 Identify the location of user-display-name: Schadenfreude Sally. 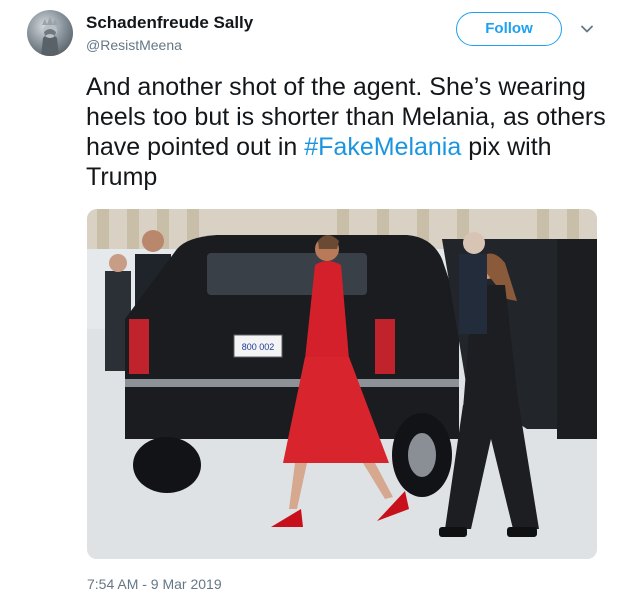
(169, 23).